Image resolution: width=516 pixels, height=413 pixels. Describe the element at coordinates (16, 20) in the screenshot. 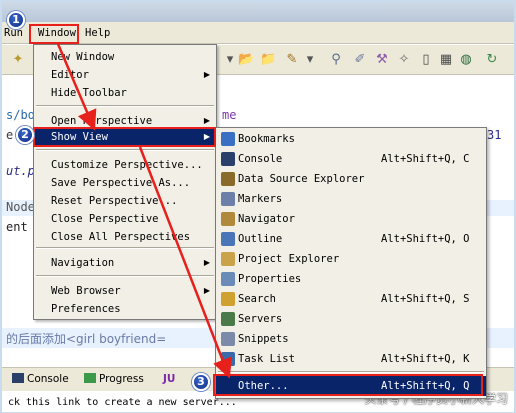

I see `step-1-badge: 1` at that location.